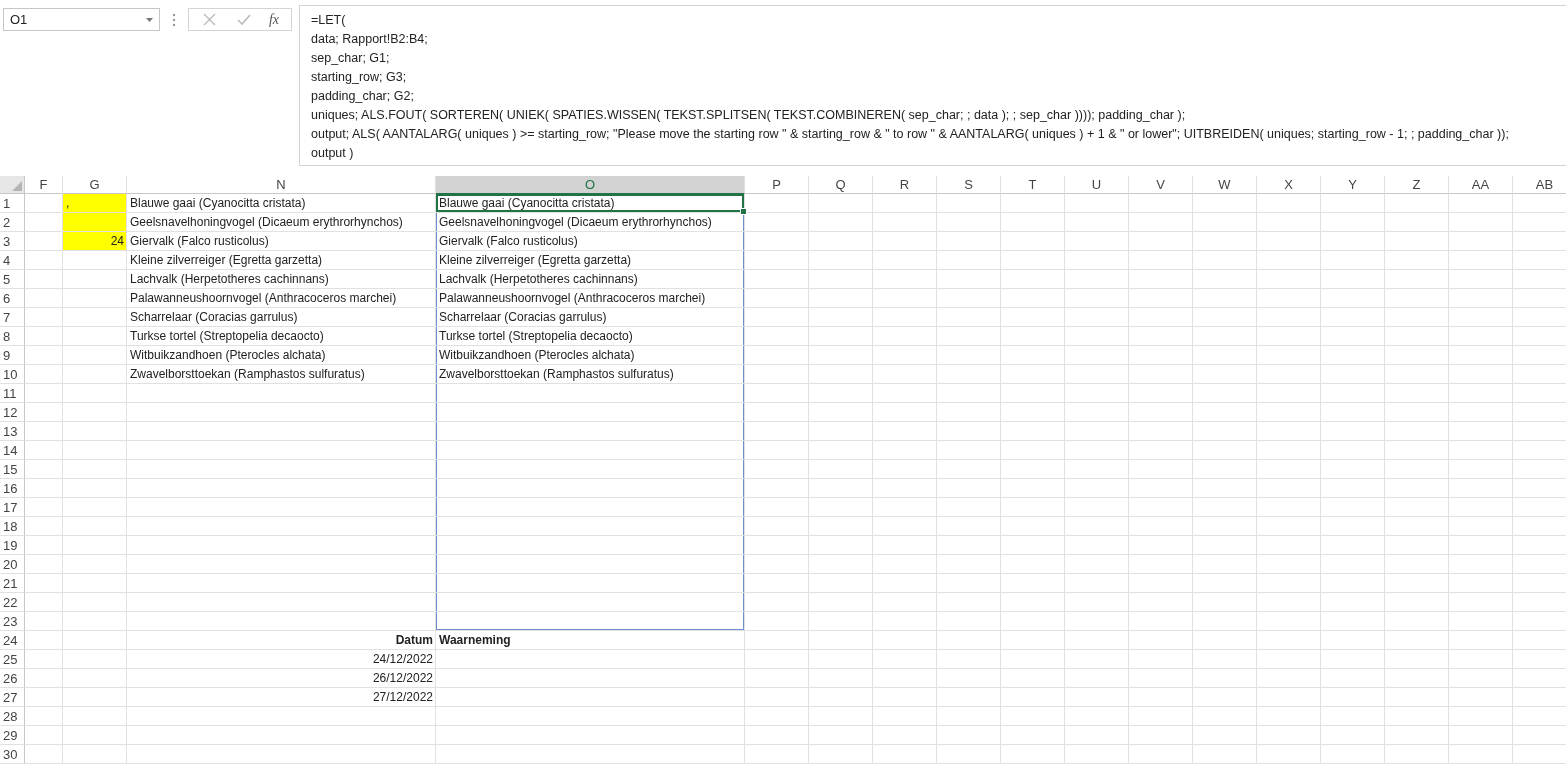  I want to click on table-cell: Waarneming, so click(590, 640).